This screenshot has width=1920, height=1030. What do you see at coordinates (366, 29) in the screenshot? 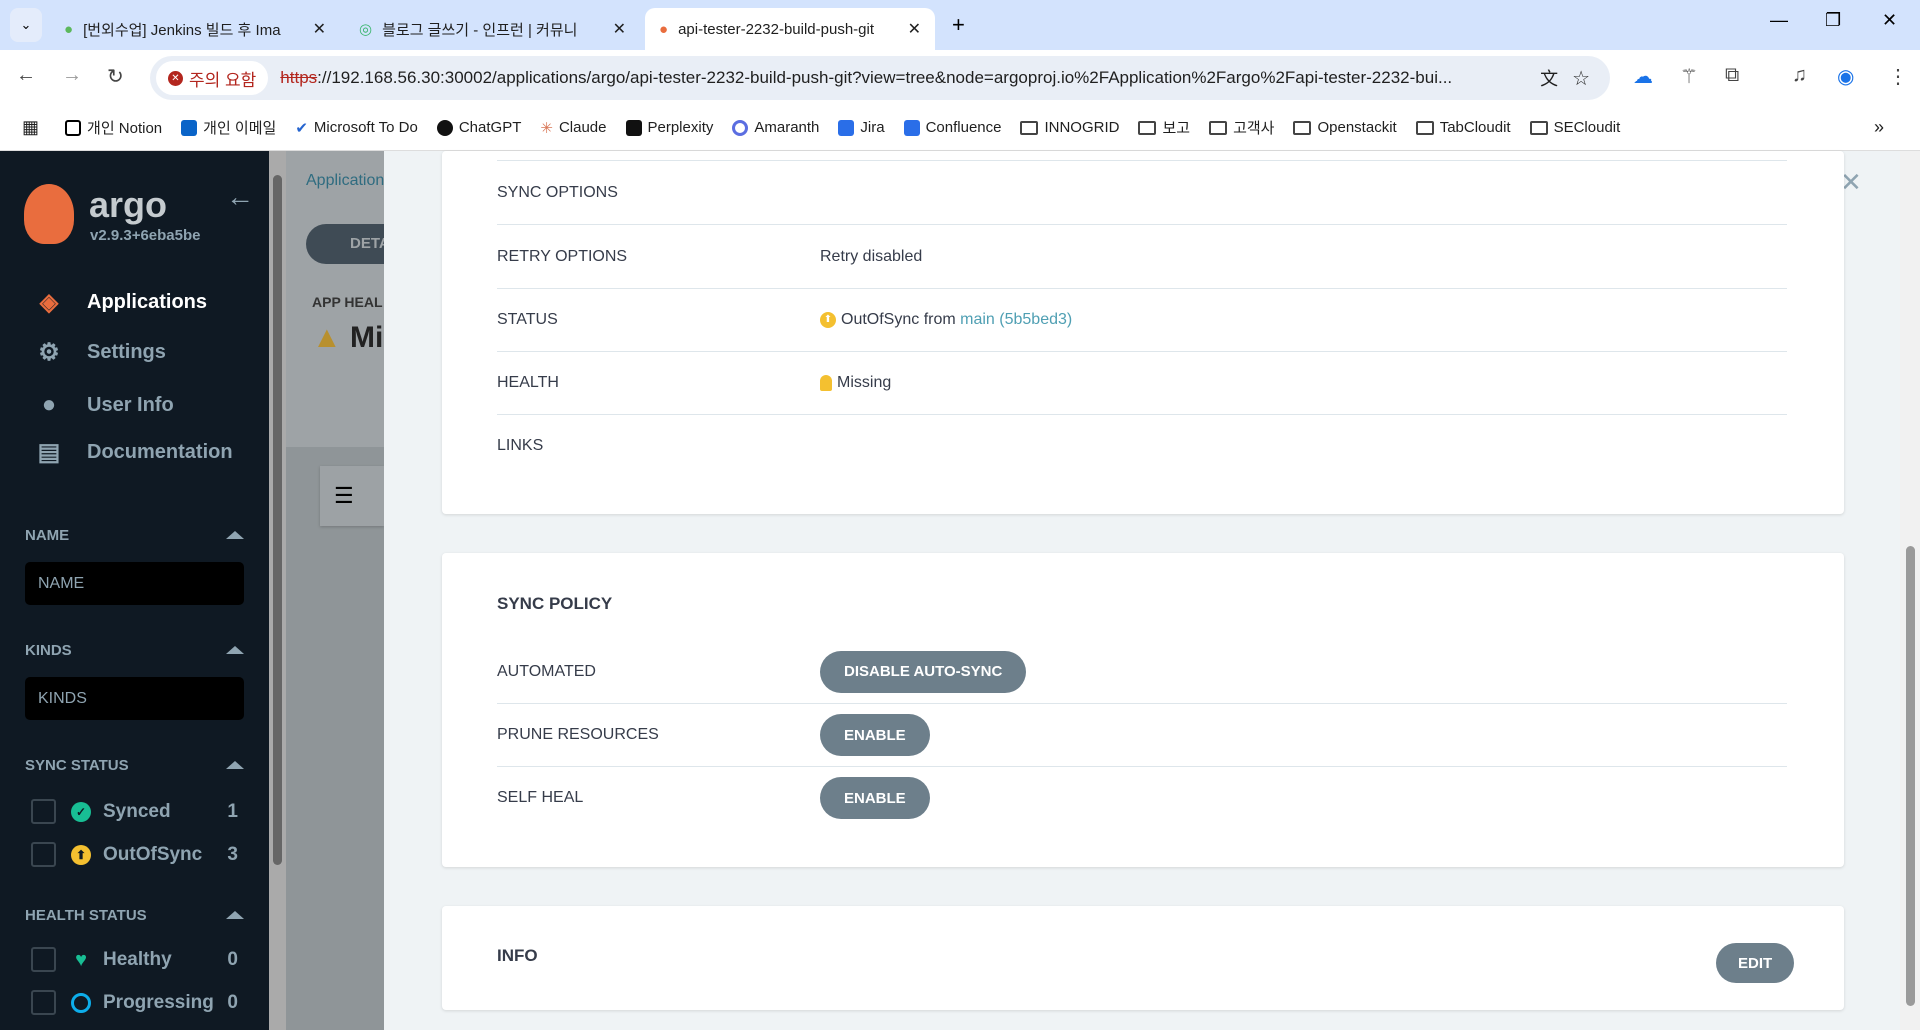
I see `inflearn-icon: ◎` at bounding box center [366, 29].